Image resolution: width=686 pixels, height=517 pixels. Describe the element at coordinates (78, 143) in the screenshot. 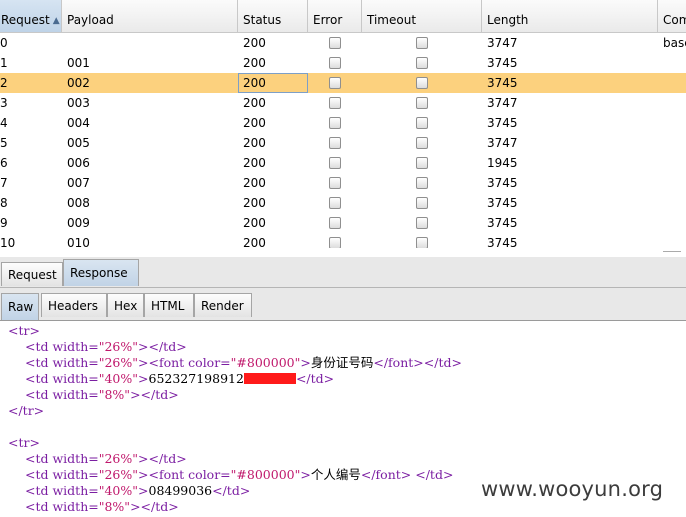

I see `cell-payload: 005` at that location.